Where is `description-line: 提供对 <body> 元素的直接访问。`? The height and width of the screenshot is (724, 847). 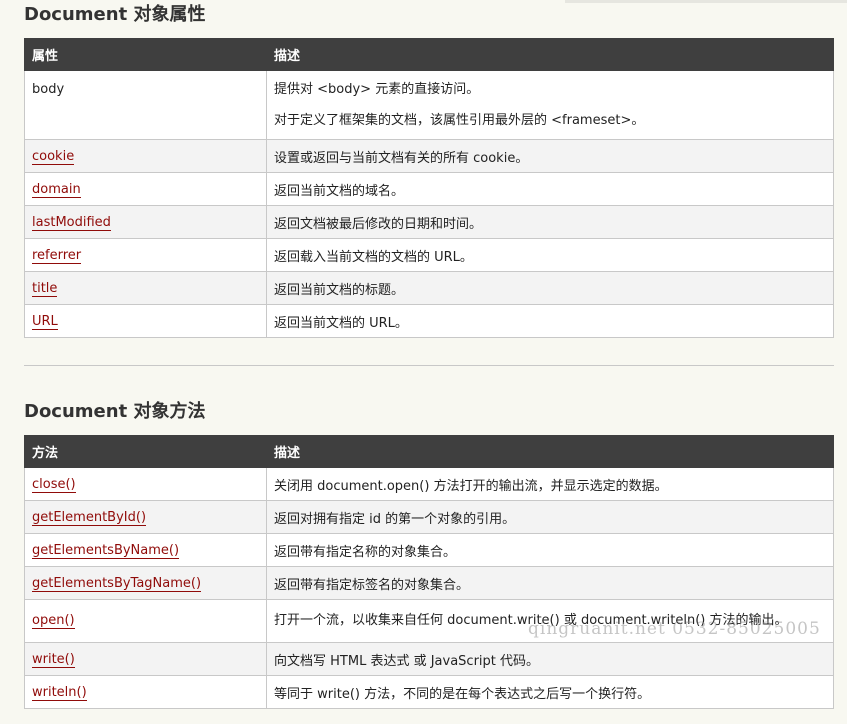 description-line: 提供对 <body> 元素的直接访问。 is located at coordinates (377, 89).